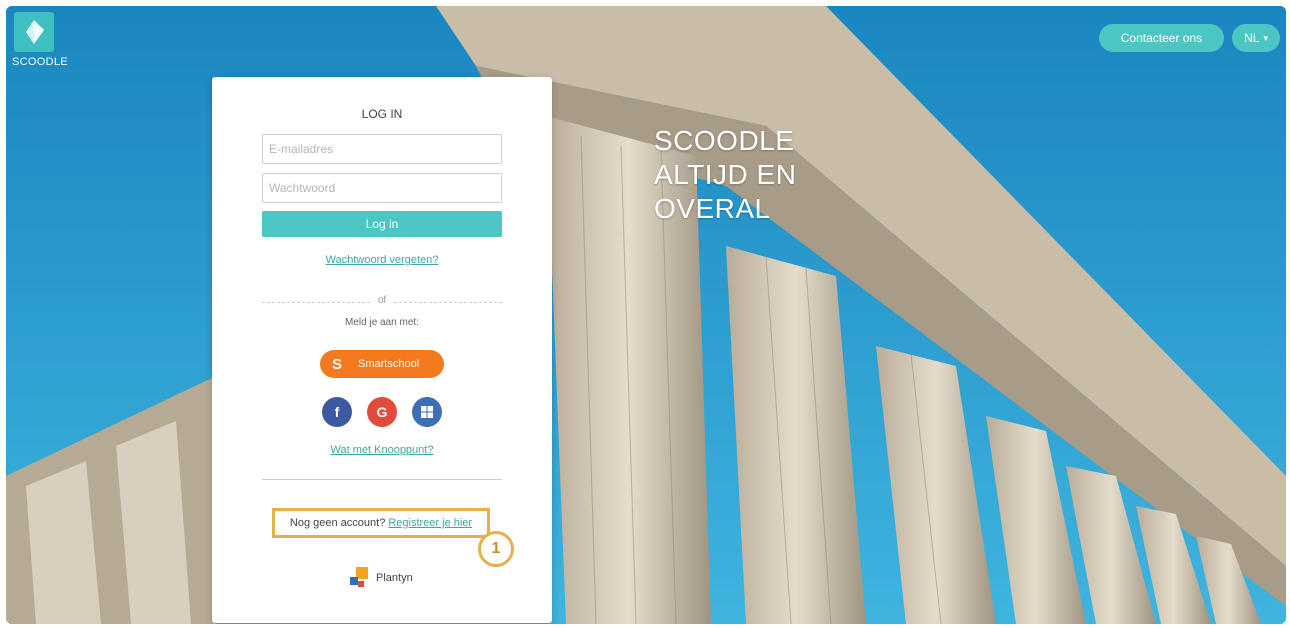 This screenshot has width=1290, height=628. What do you see at coordinates (382, 188) in the screenshot?
I see `password-input` at bounding box center [382, 188].